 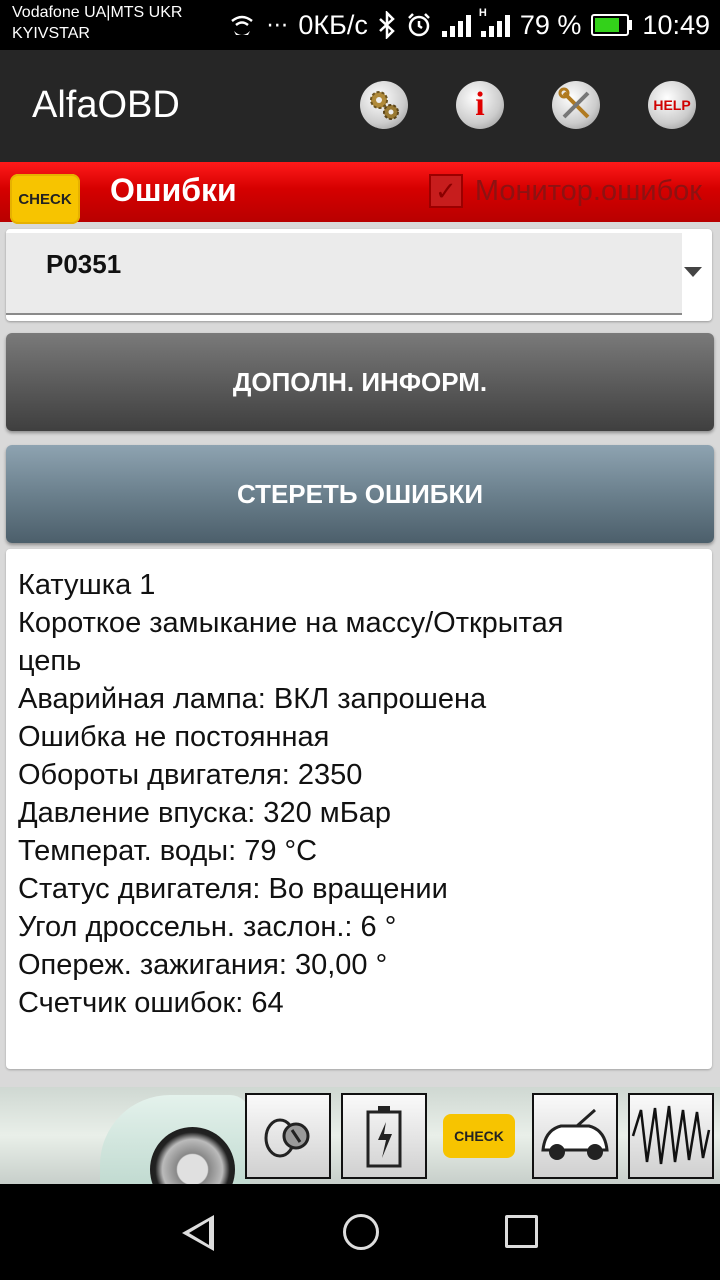 What do you see at coordinates (521, 1231) in the screenshot?
I see `recent-apps-icon` at bounding box center [521, 1231].